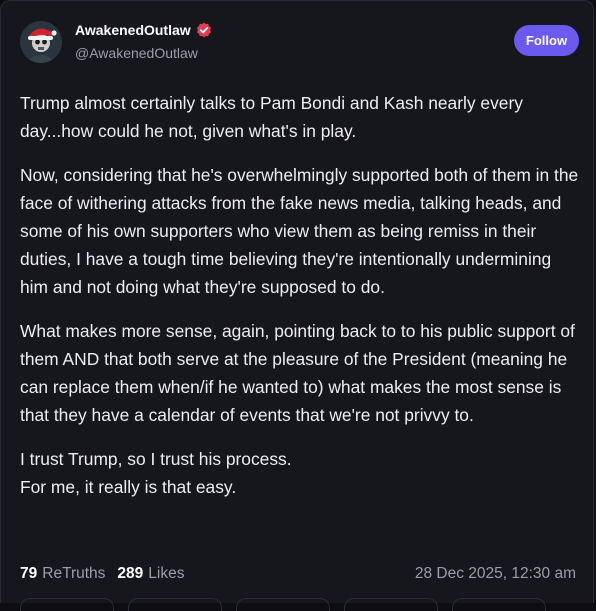 The height and width of the screenshot is (611, 596). What do you see at coordinates (41, 42) in the screenshot?
I see `avatar` at bounding box center [41, 42].